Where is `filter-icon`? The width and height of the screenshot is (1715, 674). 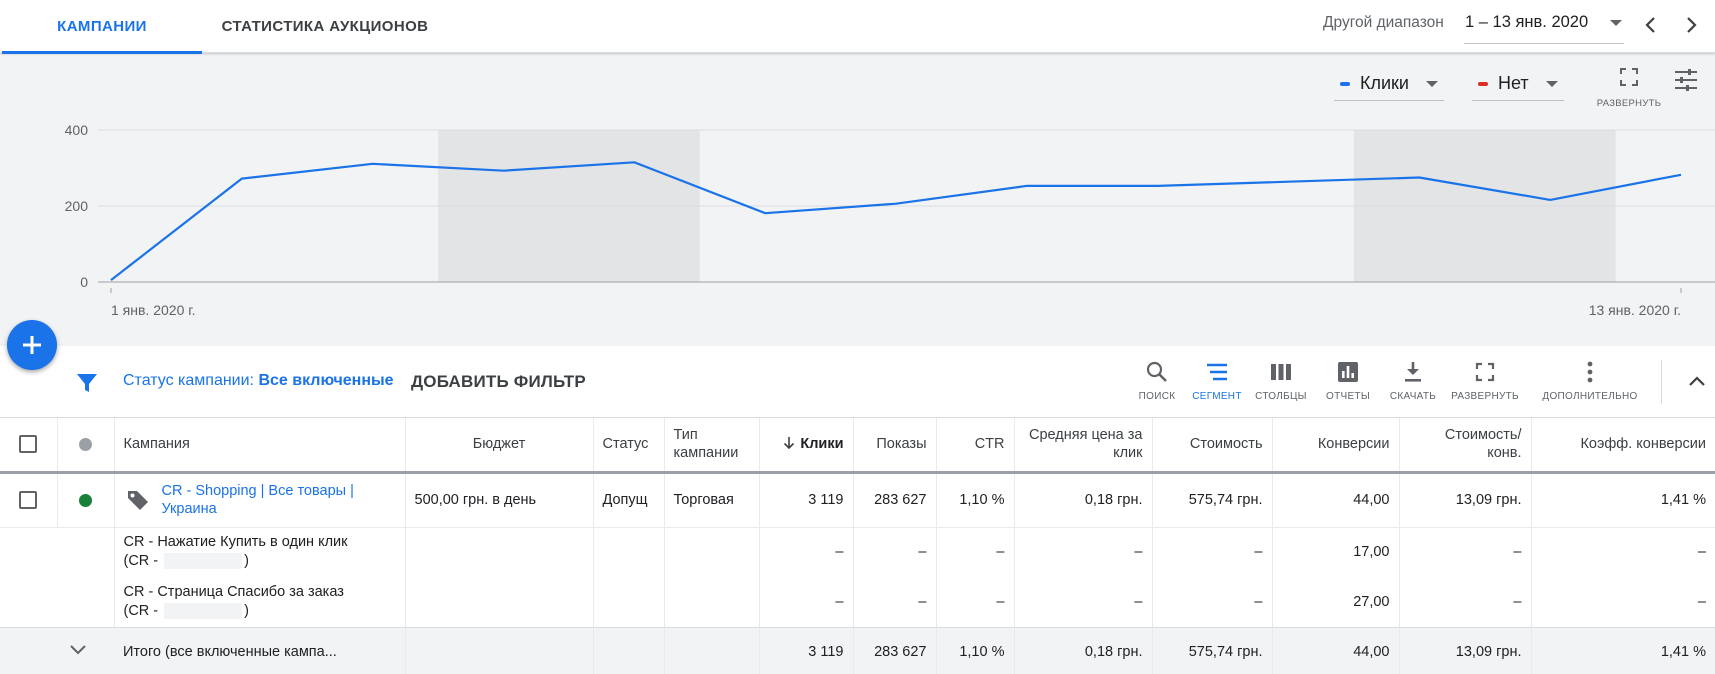 filter-icon is located at coordinates (87, 383).